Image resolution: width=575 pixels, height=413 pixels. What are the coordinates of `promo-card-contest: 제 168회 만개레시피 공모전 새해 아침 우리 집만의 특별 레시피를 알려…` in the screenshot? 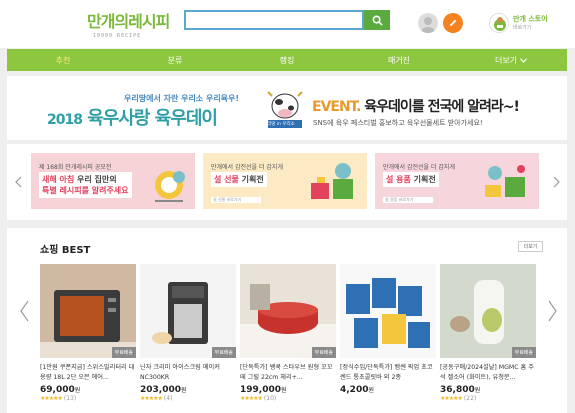 It's located at (113, 181).